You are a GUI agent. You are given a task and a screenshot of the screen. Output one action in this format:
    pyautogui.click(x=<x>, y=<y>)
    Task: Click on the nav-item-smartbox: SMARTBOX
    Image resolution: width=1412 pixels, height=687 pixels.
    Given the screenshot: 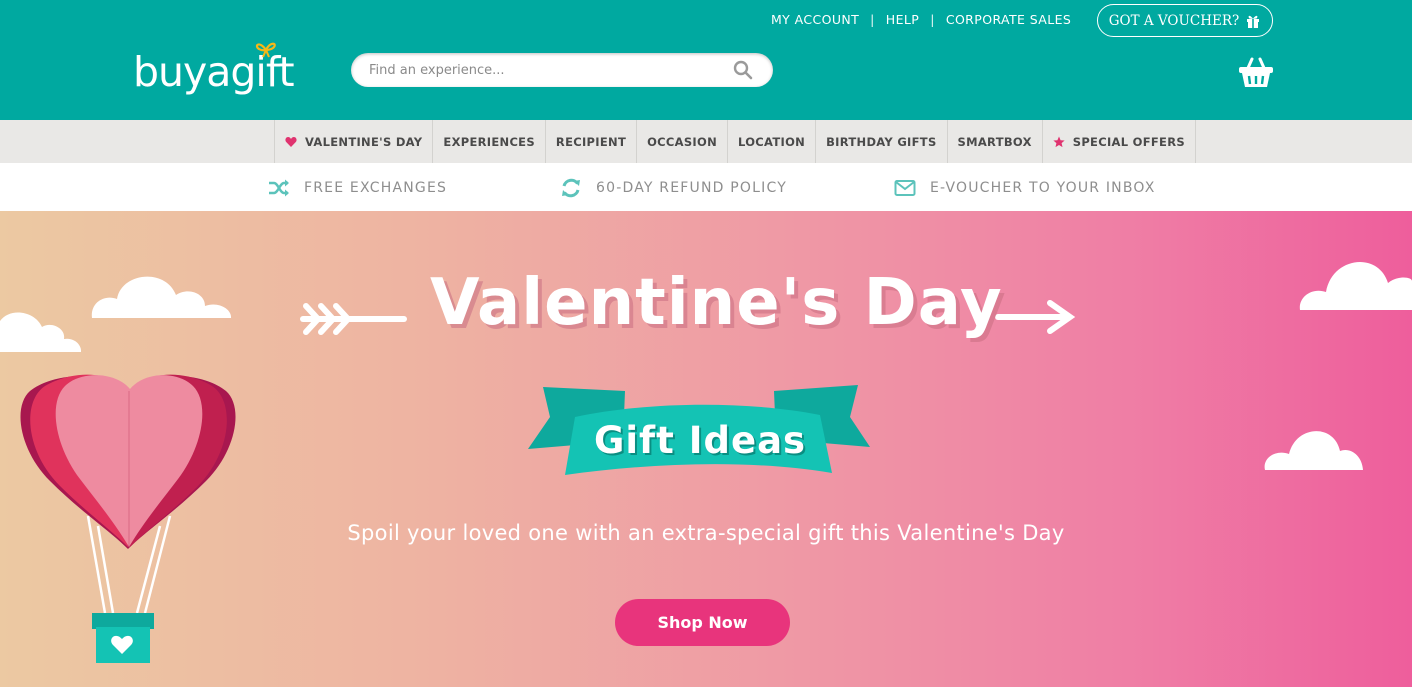 What is the action you would take?
    pyautogui.click(x=995, y=141)
    